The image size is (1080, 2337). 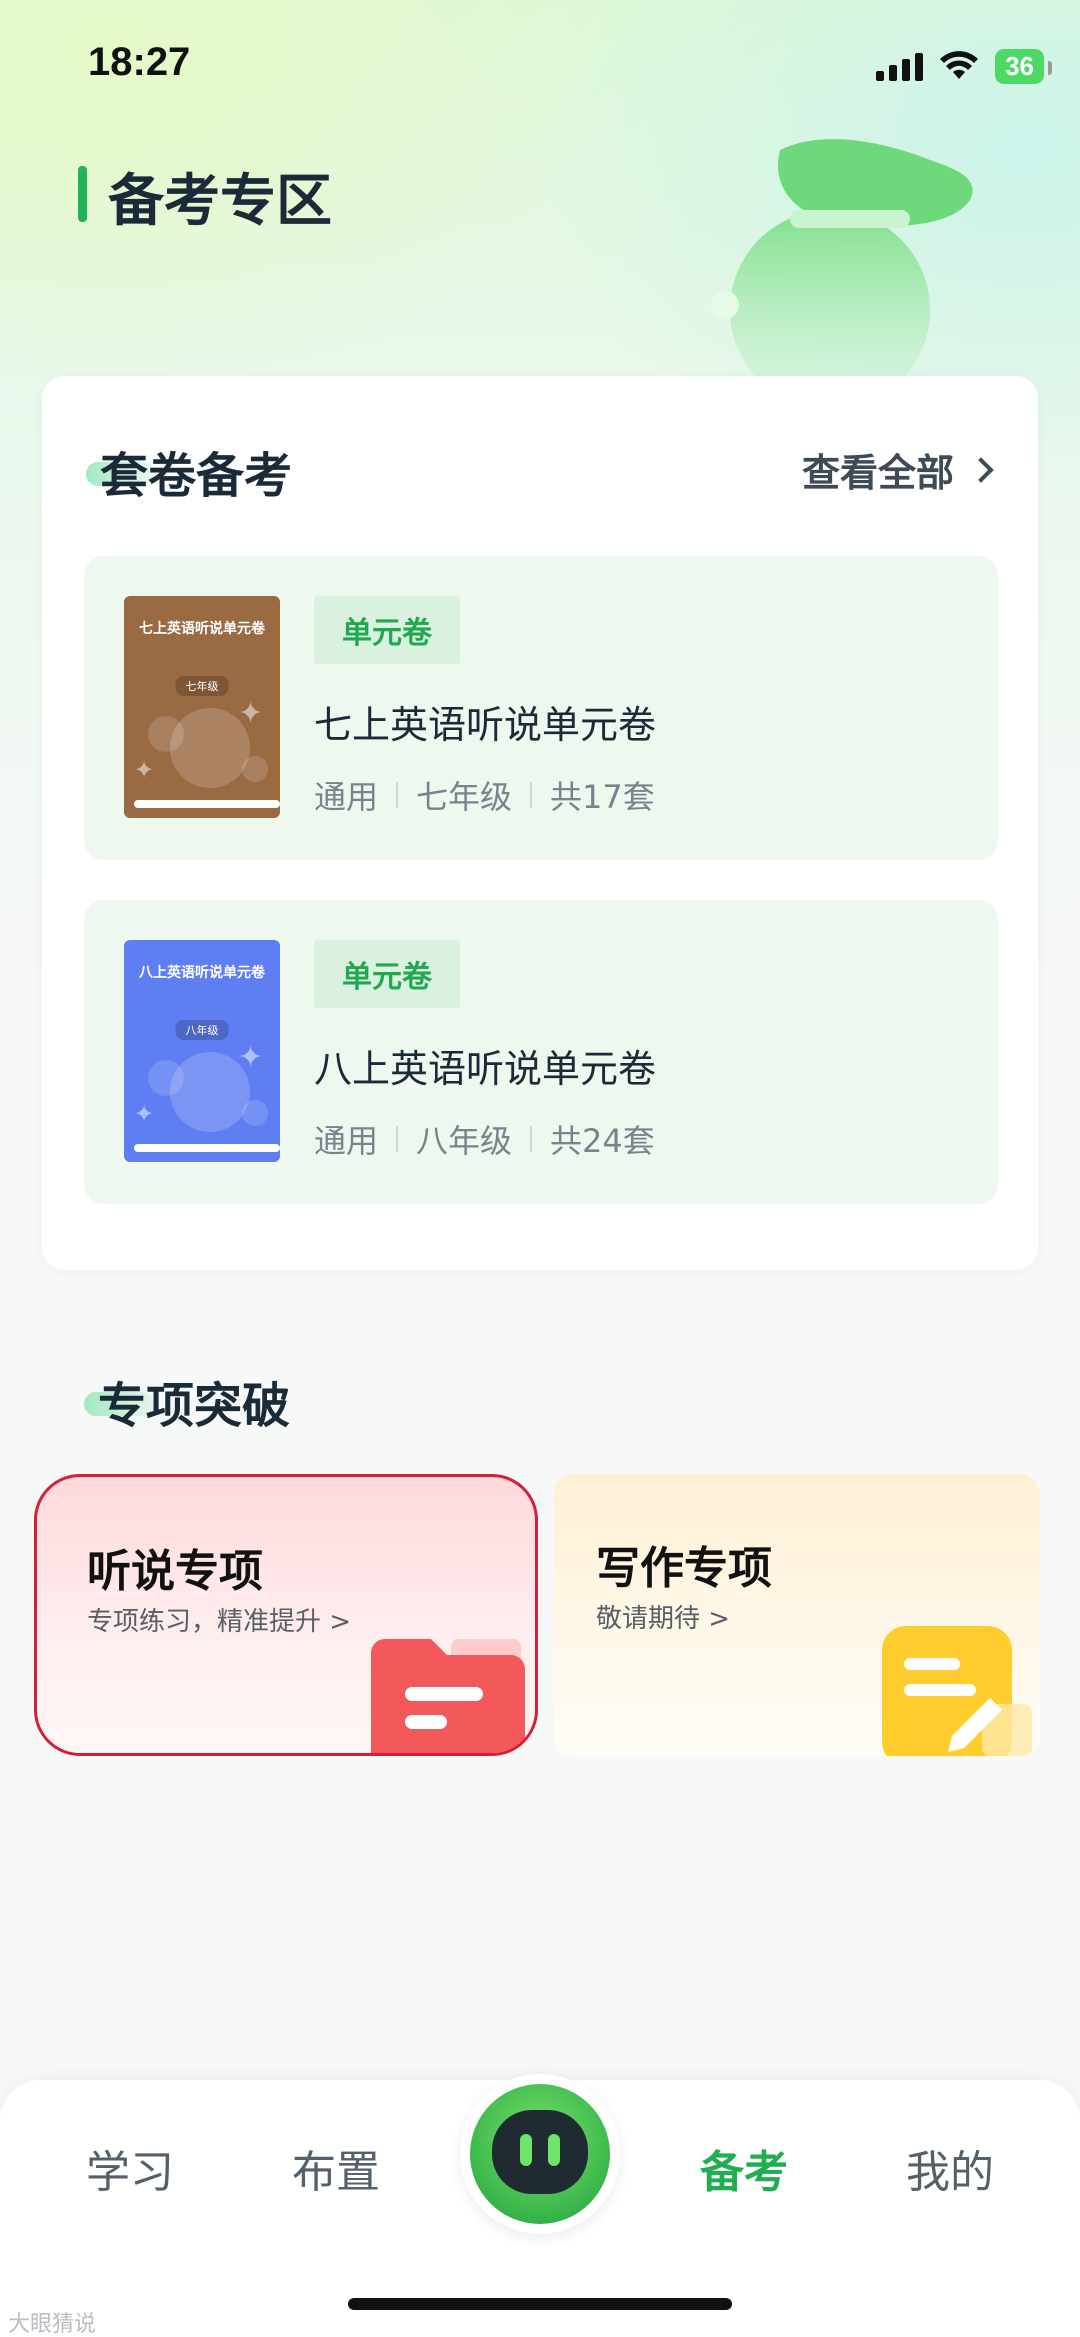 What do you see at coordinates (485, 1069) in the screenshot?
I see `paper-name: 八上英语听说单元卷` at bounding box center [485, 1069].